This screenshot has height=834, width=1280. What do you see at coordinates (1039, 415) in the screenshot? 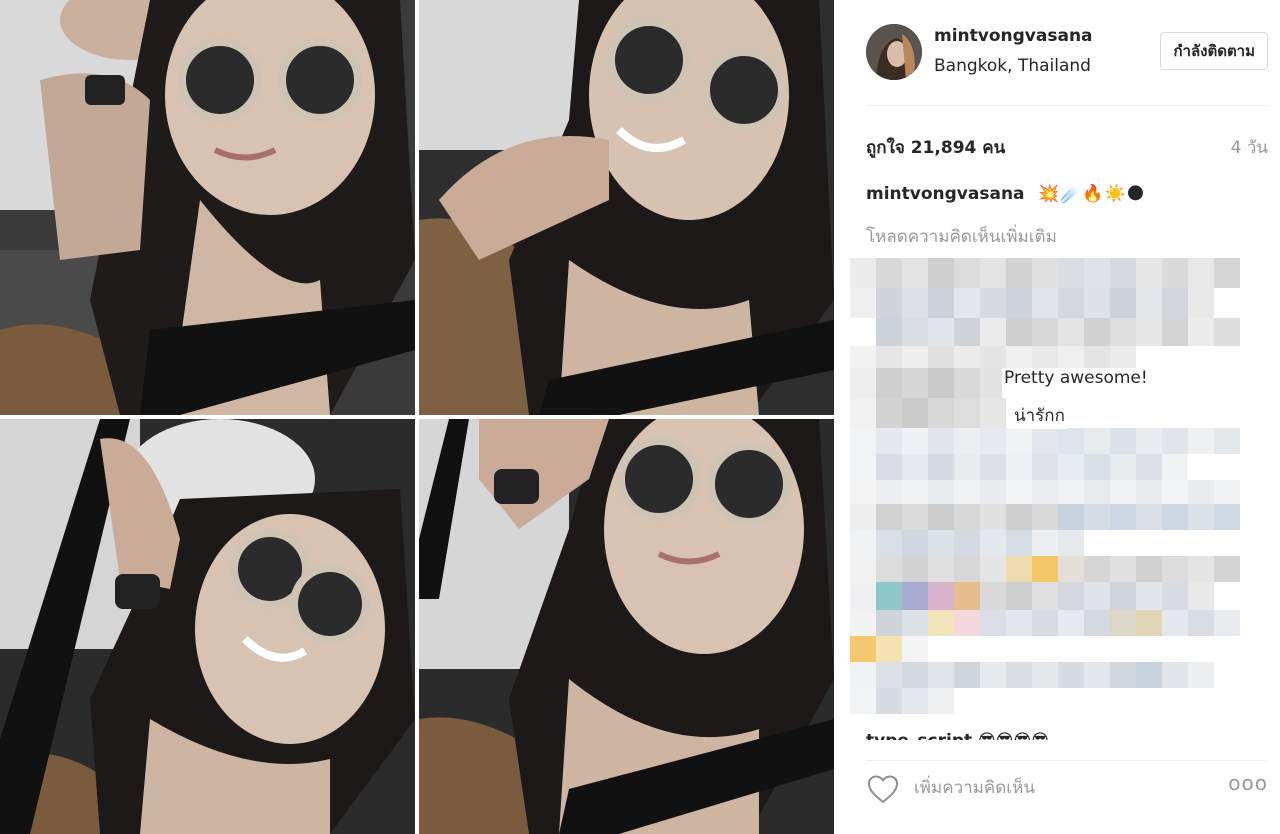
I see `comment-text: น่ารักก` at bounding box center [1039, 415].